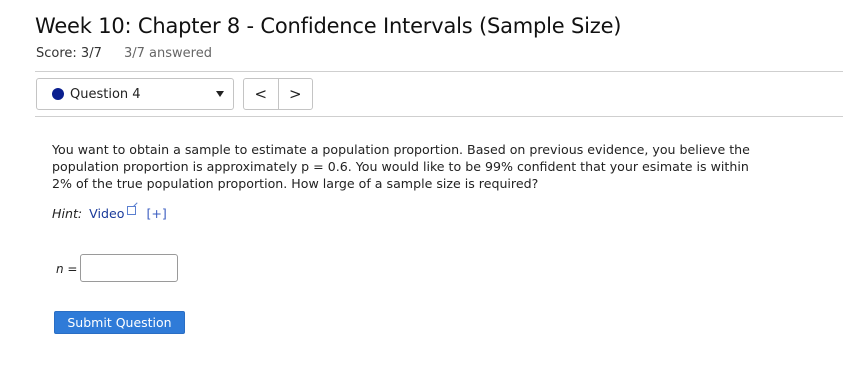 The width and height of the screenshot is (843, 372). Describe the element at coordinates (69, 53) in the screenshot. I see `score-text: Score: 3/7` at that location.